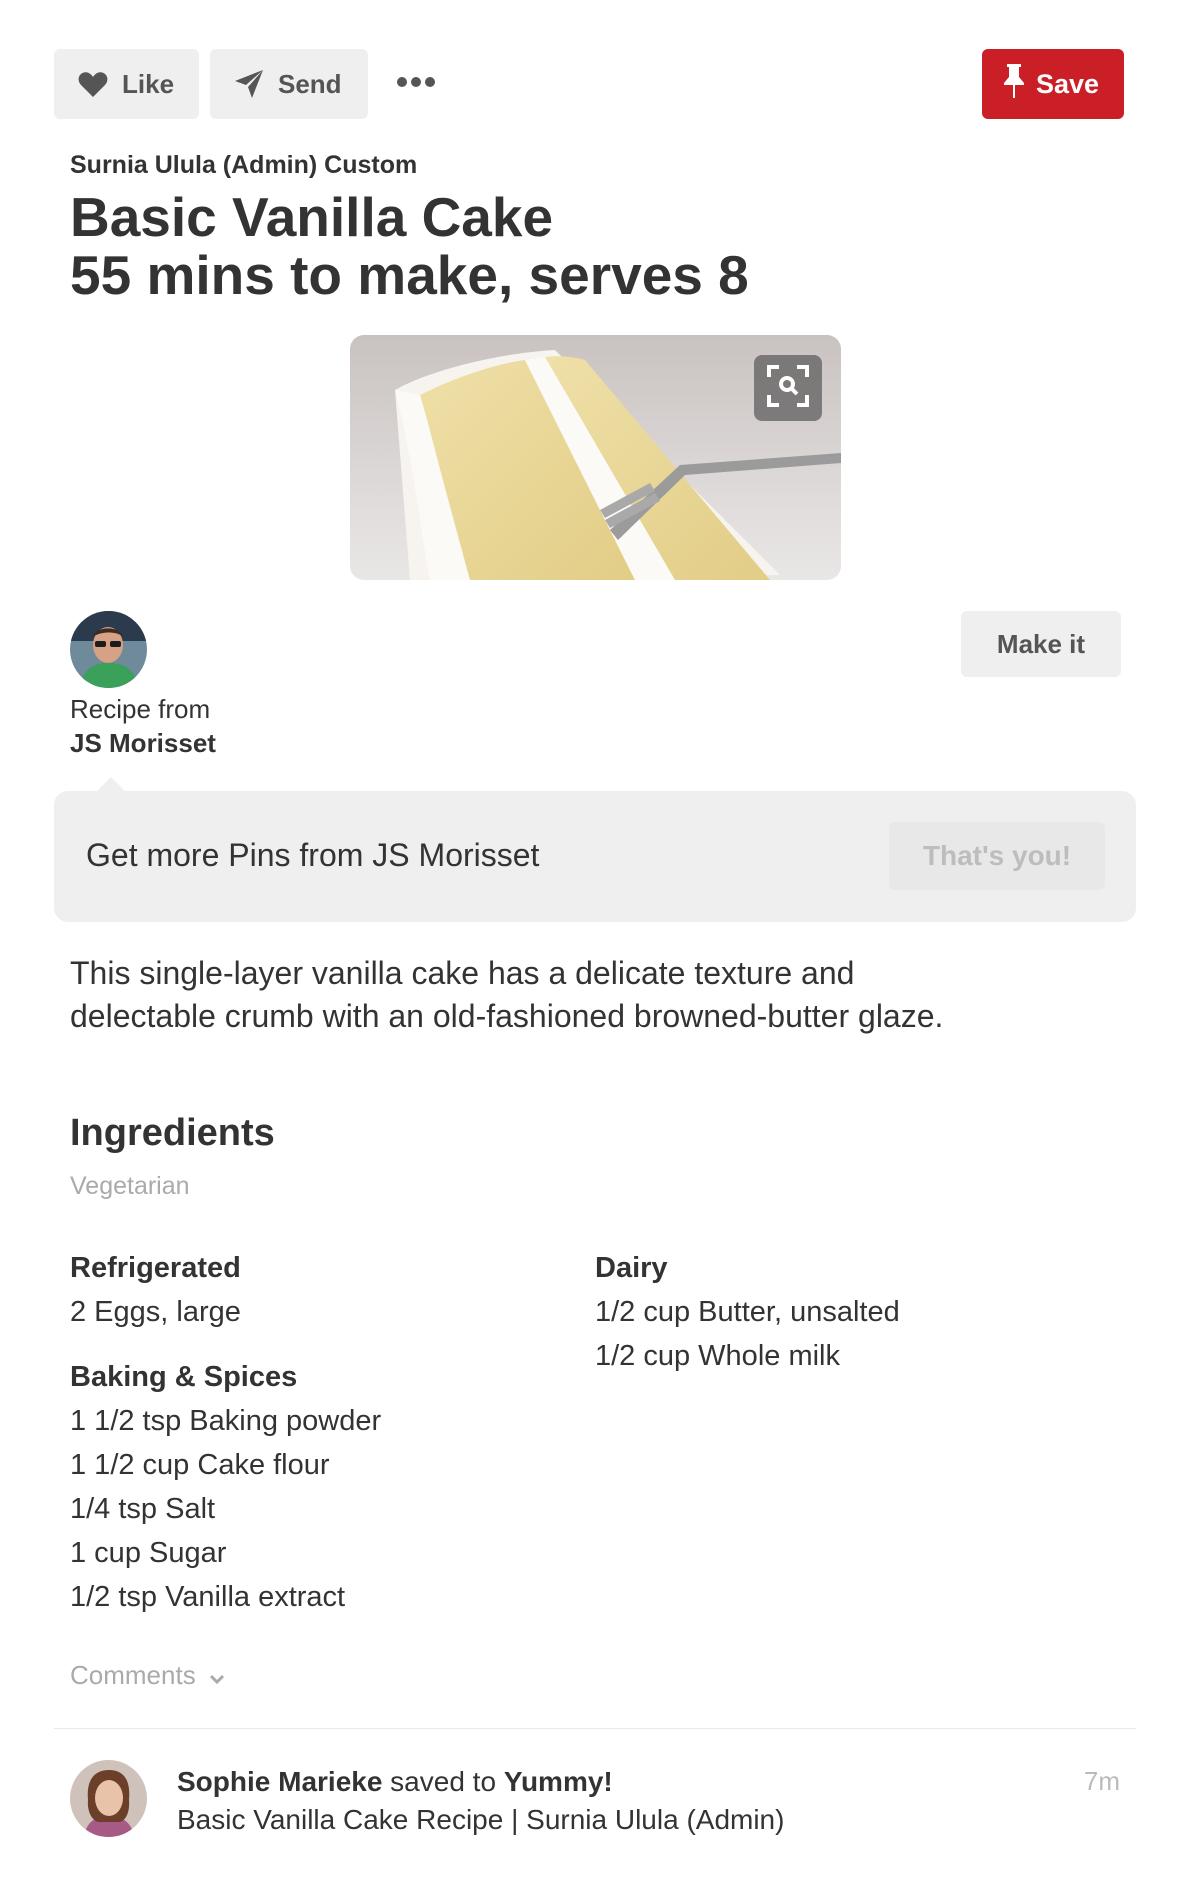 The height and width of the screenshot is (1896, 1200). Describe the element at coordinates (279, 1781) in the screenshot. I see `activity-user-name: Sophie Marieke` at that location.